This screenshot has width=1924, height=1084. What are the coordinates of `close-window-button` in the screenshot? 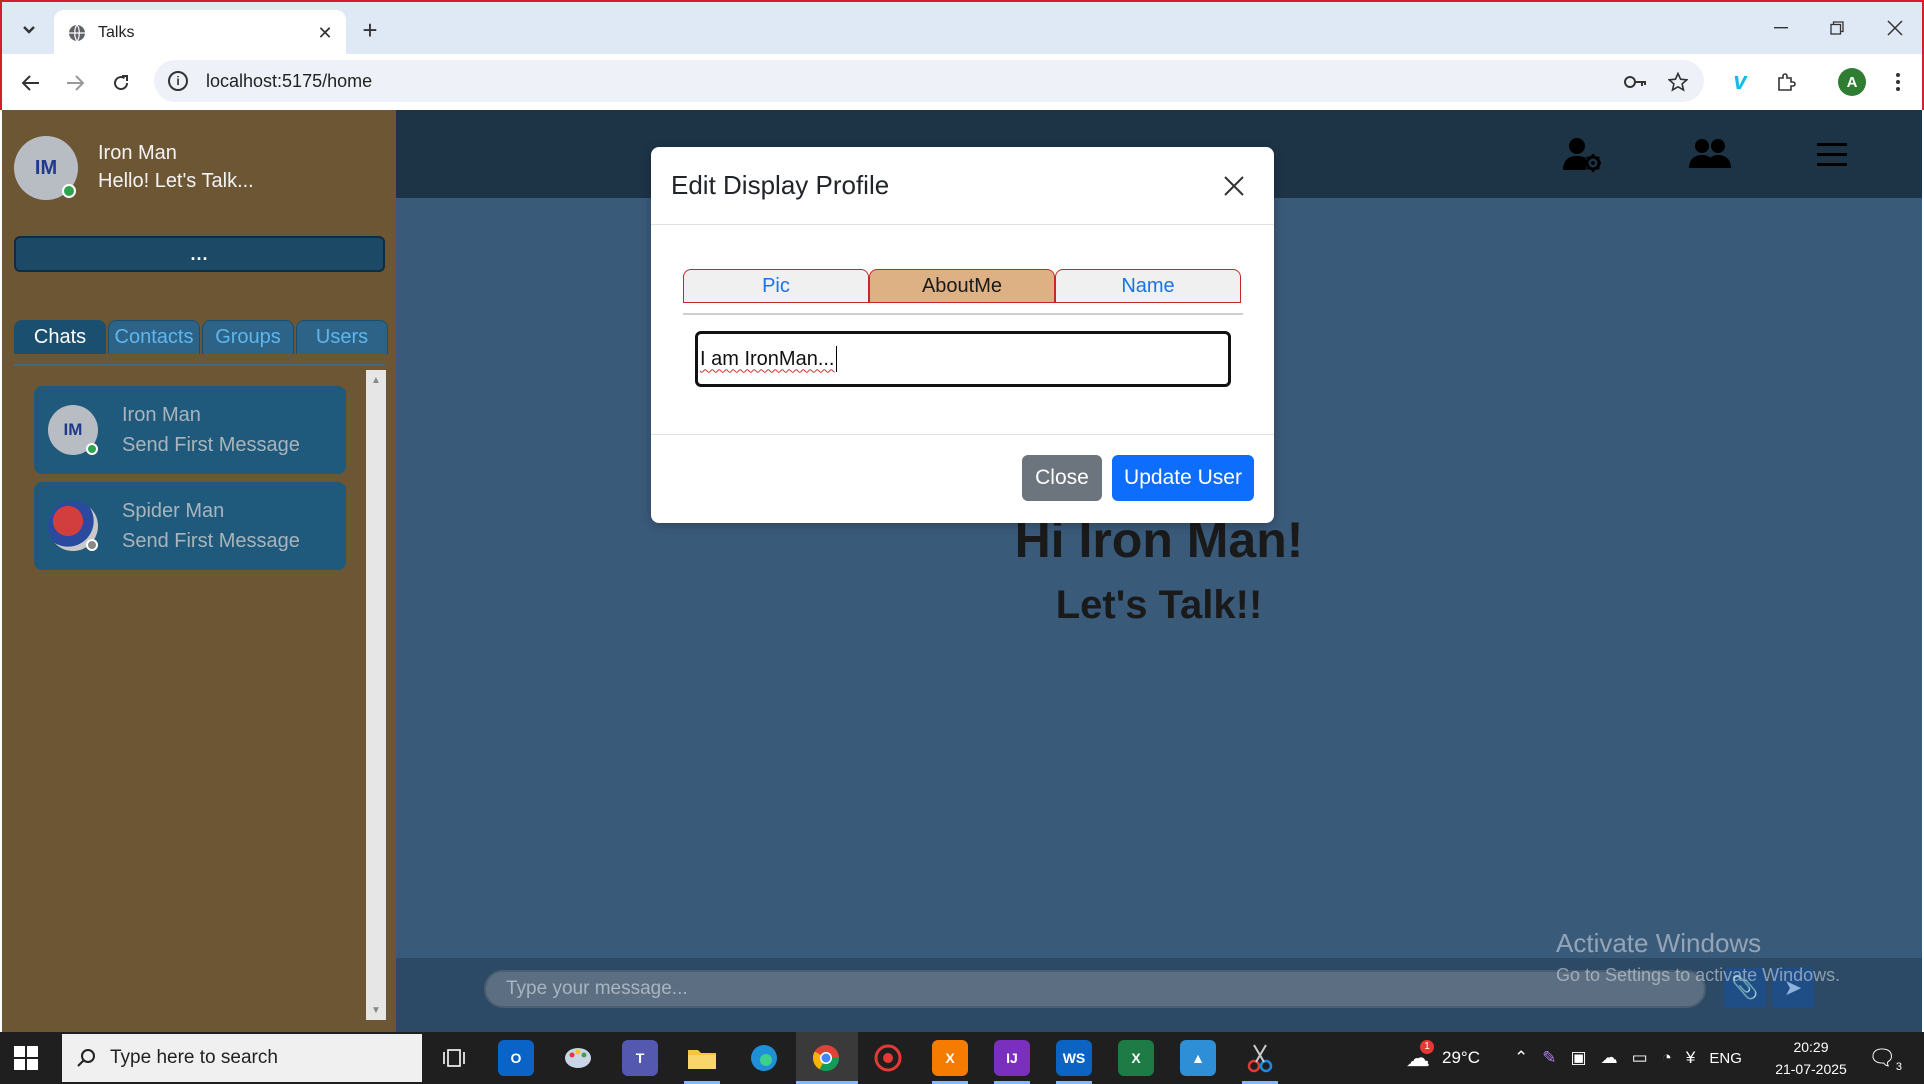 It's located at (1895, 28).